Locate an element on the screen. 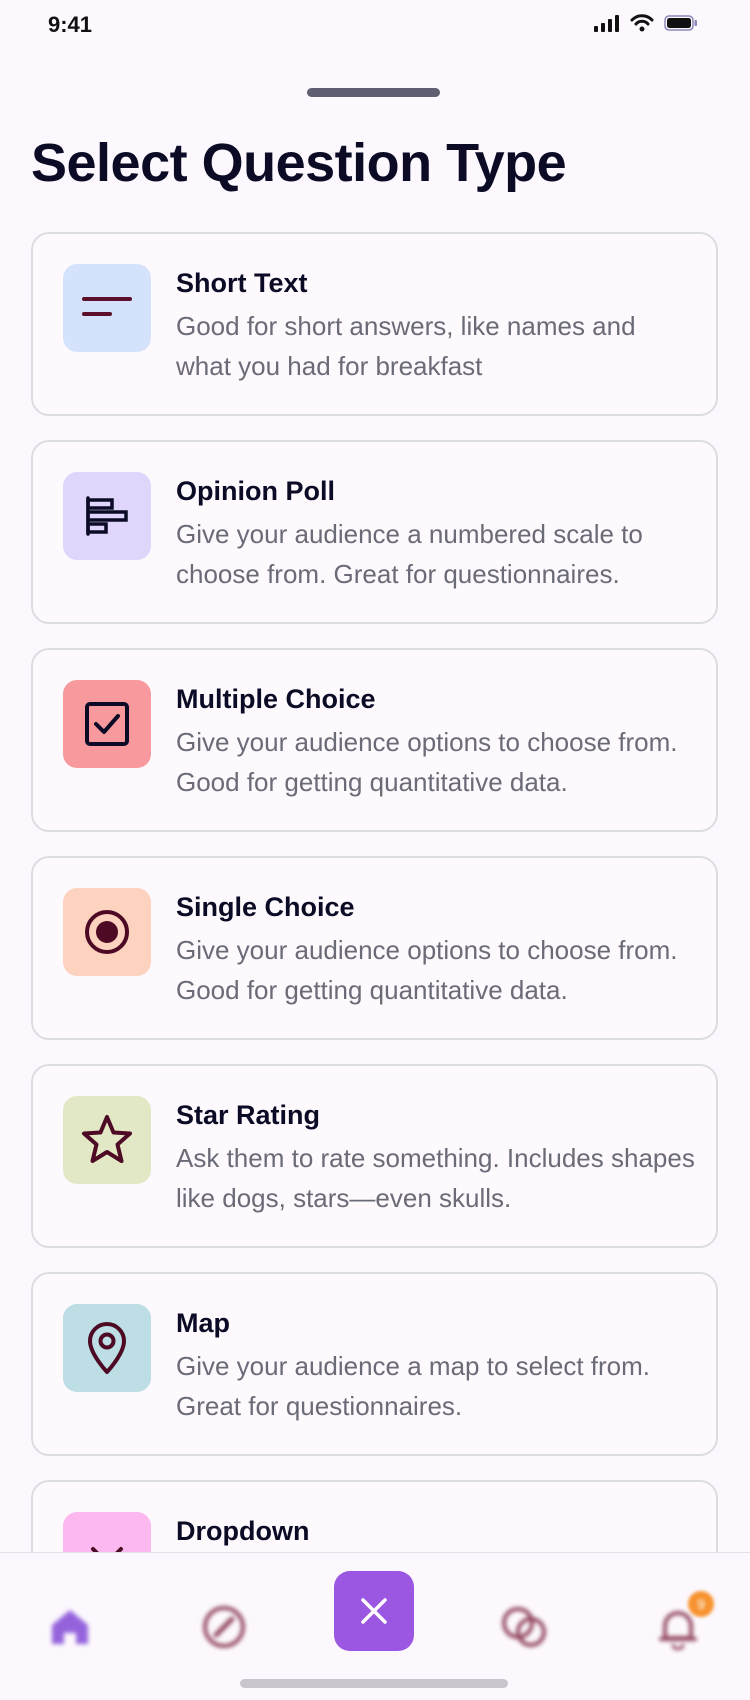 The height and width of the screenshot is (1700, 750). close-icon is located at coordinates (374, 1611).